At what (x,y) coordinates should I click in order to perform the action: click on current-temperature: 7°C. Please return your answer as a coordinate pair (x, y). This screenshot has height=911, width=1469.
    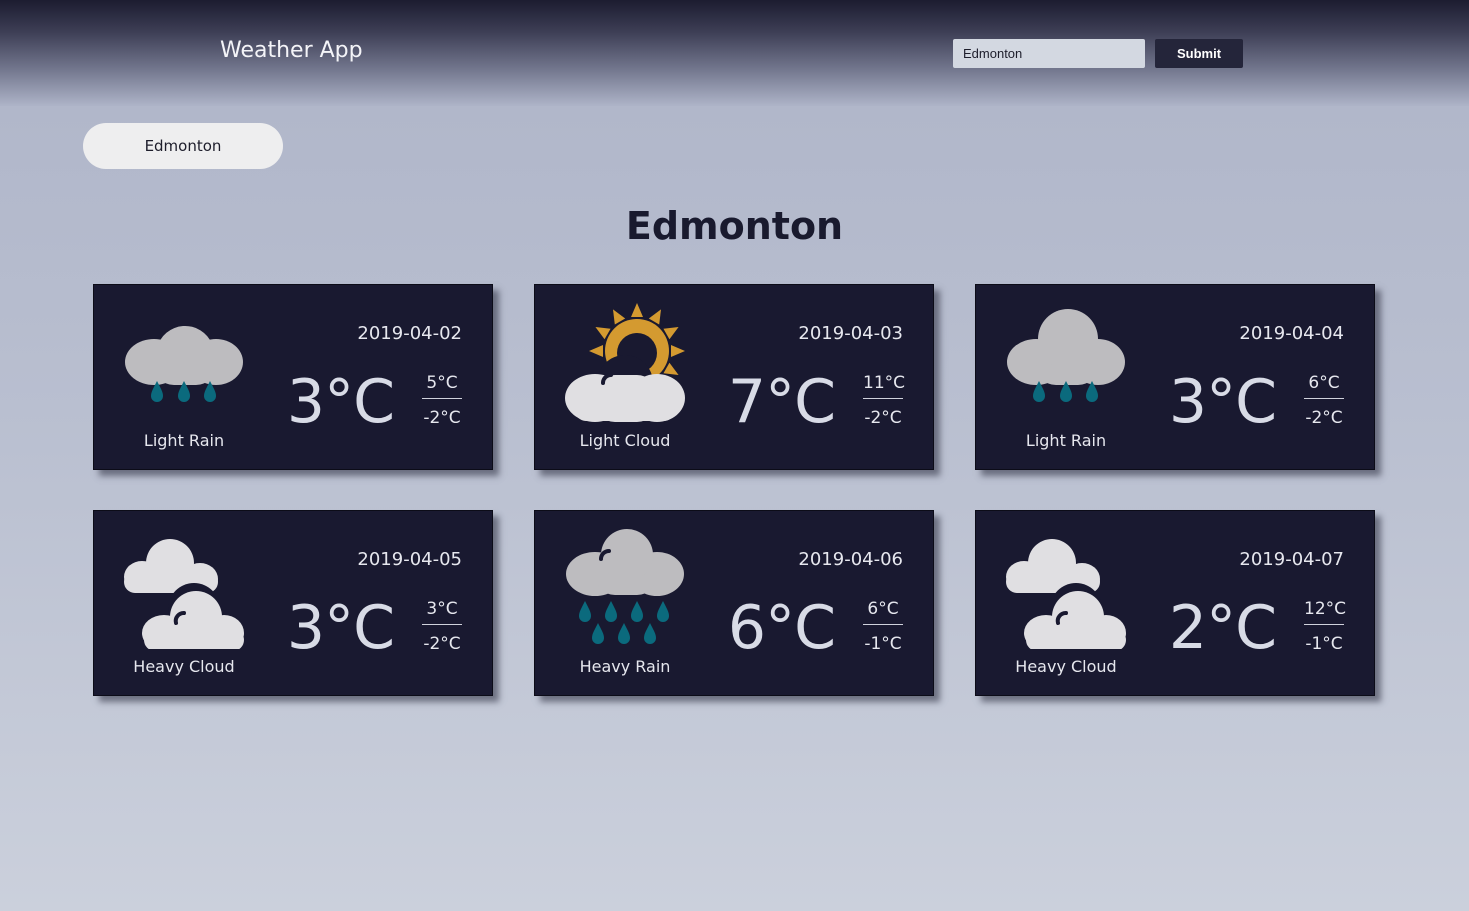
    Looking at the image, I should click on (781, 402).